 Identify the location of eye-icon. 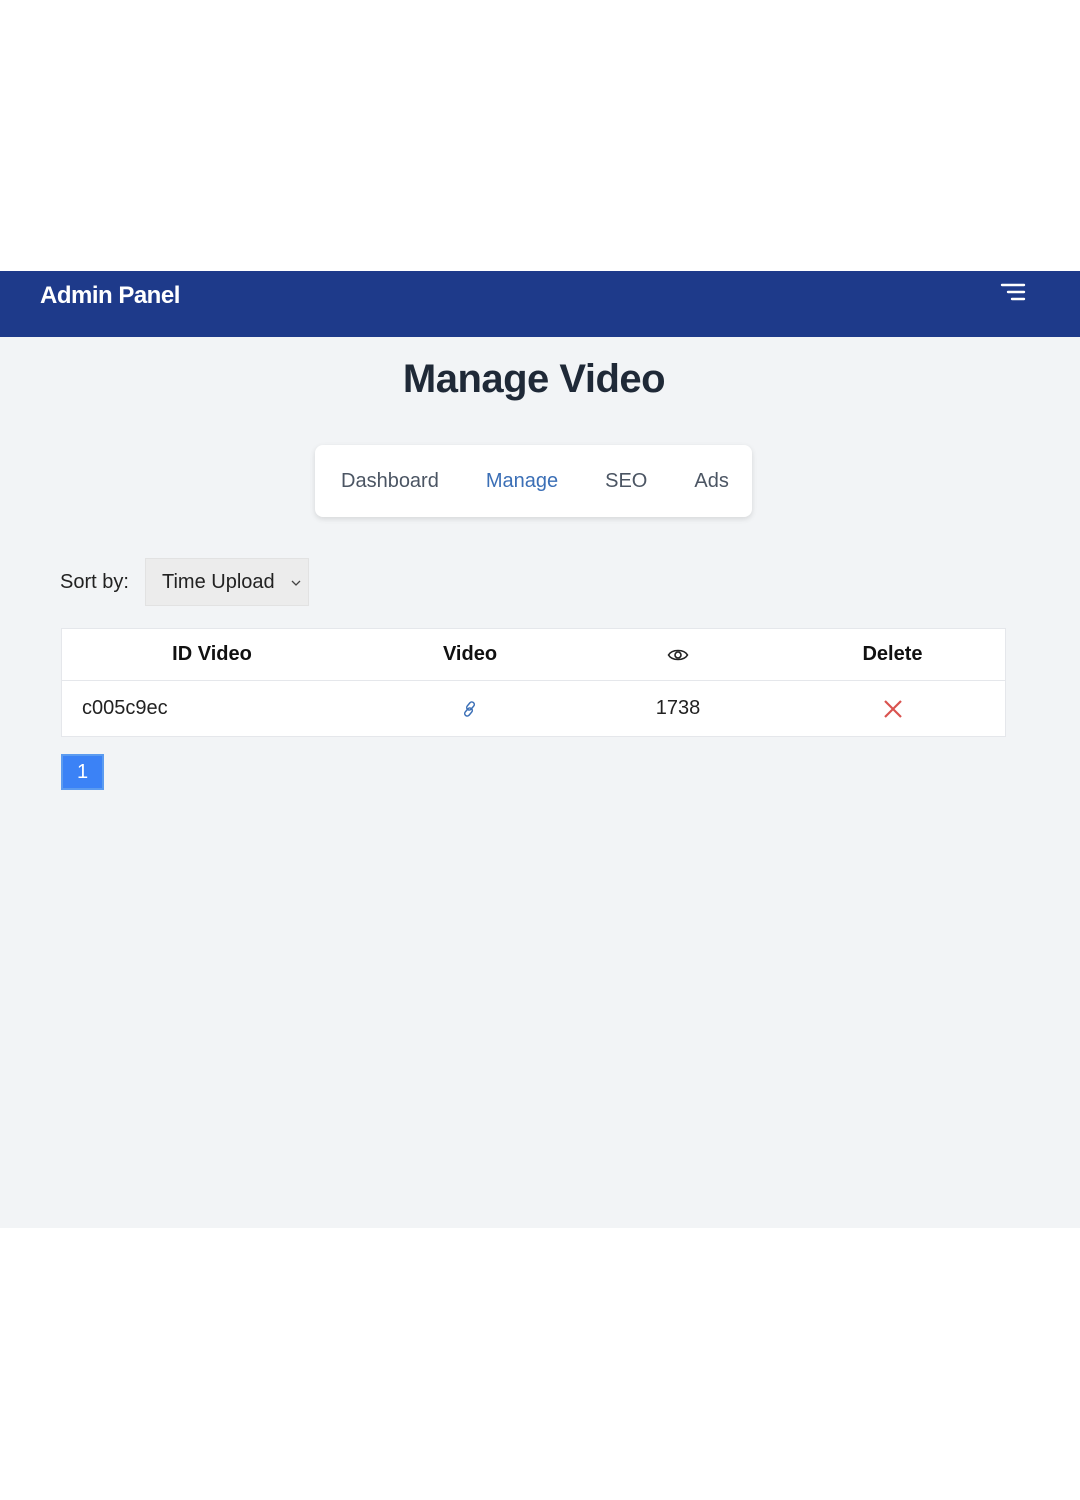
(678, 654).